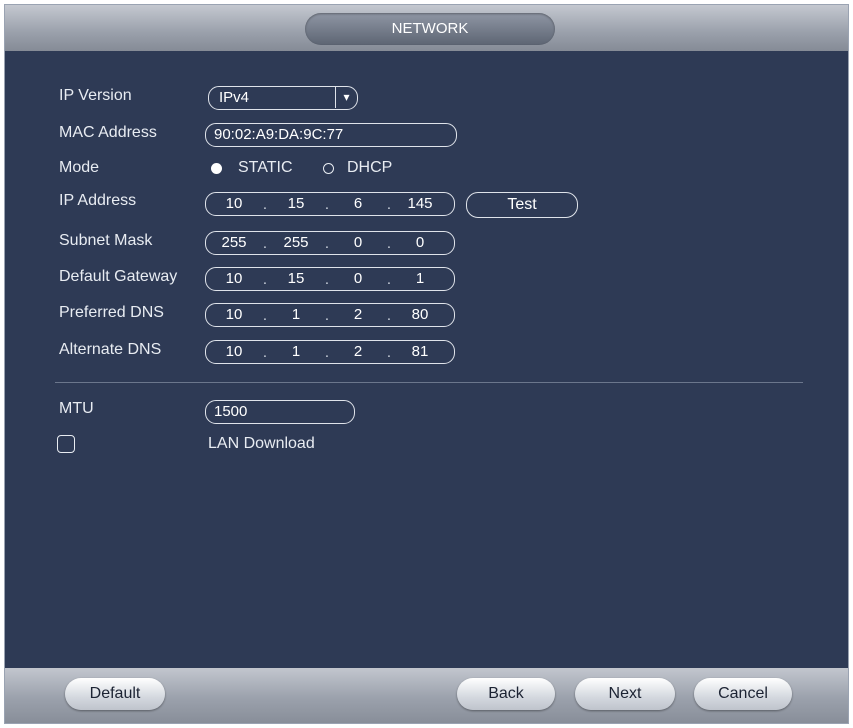 This screenshot has height=728, width=853. I want to click on mac-address-value: 90:02:A9:DA:9C:77, so click(279, 134).